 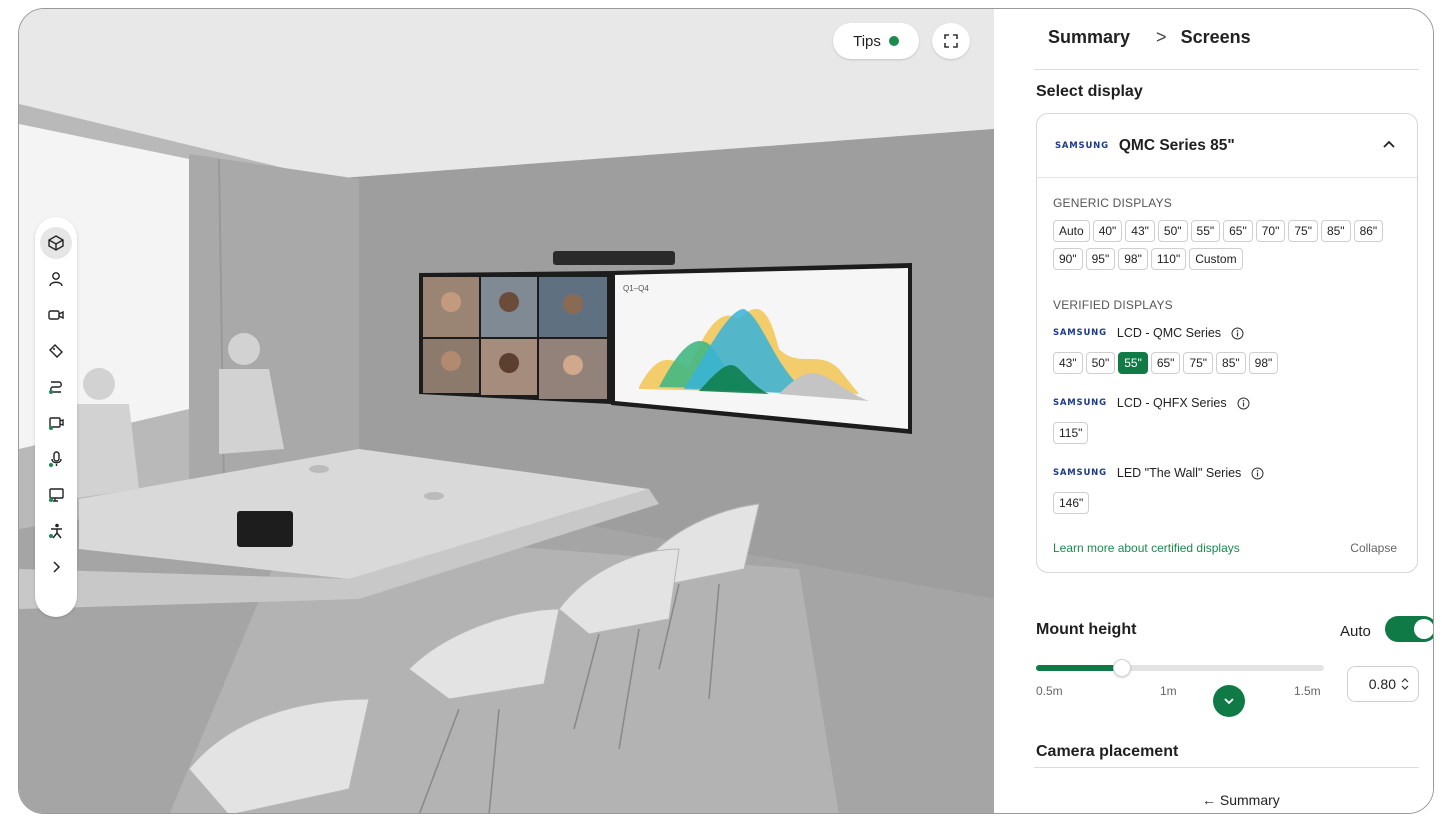 What do you see at coordinates (1149, 37) in the screenshot?
I see `breadcrumb: Summary > Screens` at bounding box center [1149, 37].